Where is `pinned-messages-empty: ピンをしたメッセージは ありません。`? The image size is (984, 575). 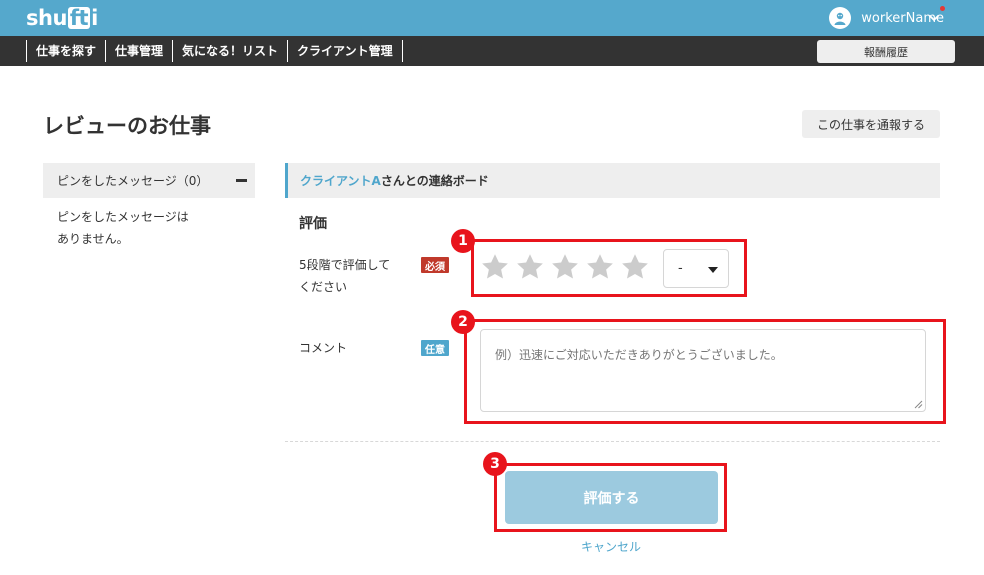
pinned-messages-empty: ピンをしたメッセージは ありません。 is located at coordinates (147, 228).